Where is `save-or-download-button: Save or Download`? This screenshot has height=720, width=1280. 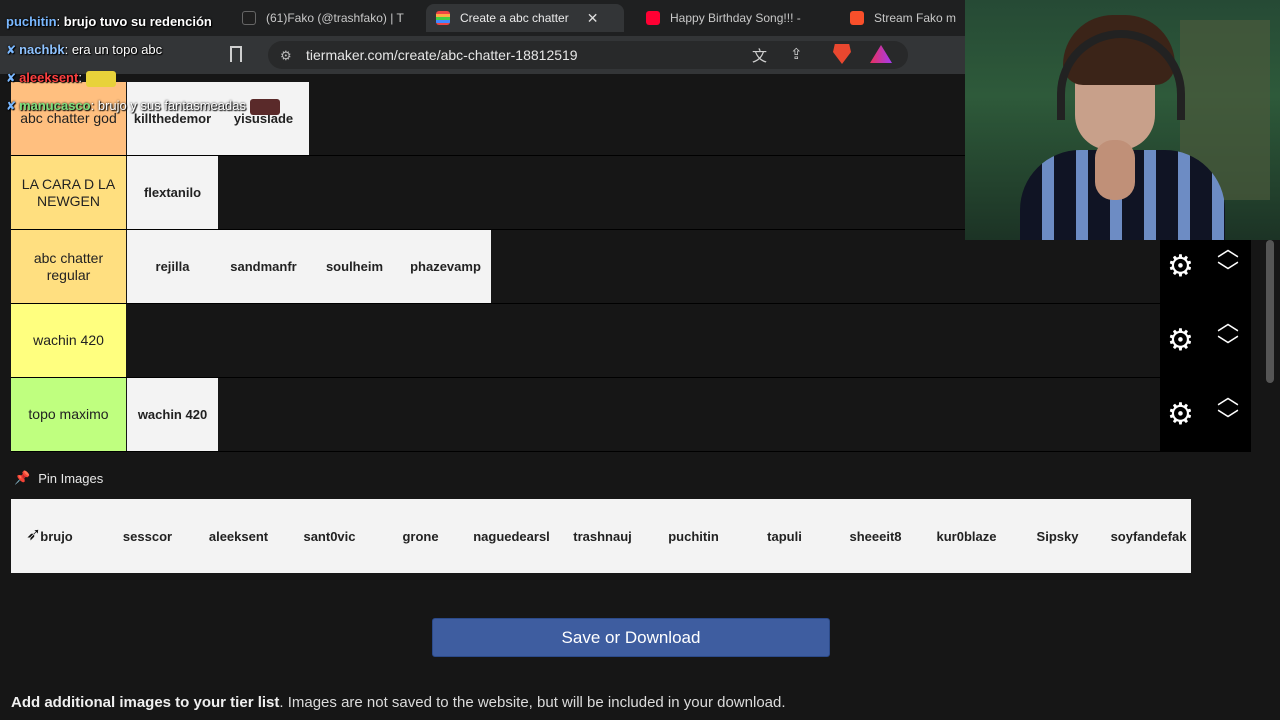
save-or-download-button: Save or Download is located at coordinates (631, 637).